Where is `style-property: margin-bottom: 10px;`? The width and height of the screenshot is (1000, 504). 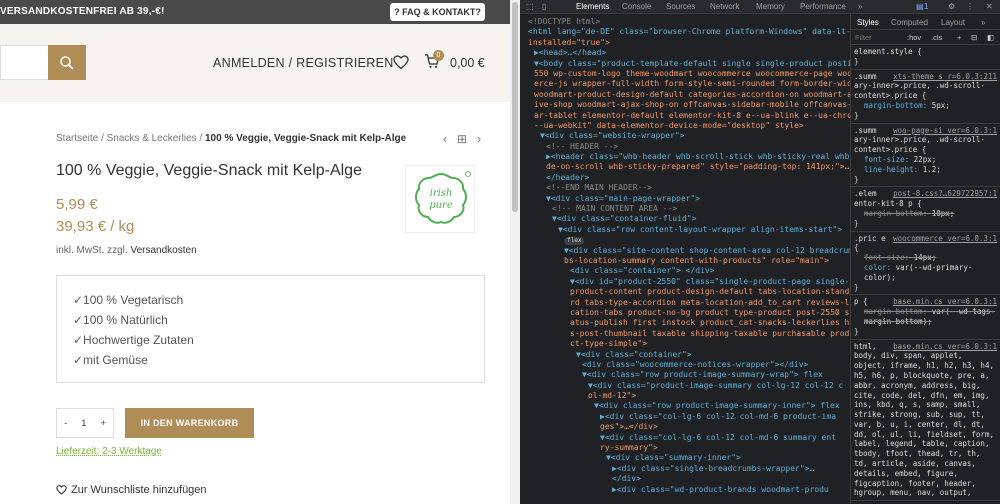 style-property: margin-bottom: 10px; is located at coordinates (925, 214).